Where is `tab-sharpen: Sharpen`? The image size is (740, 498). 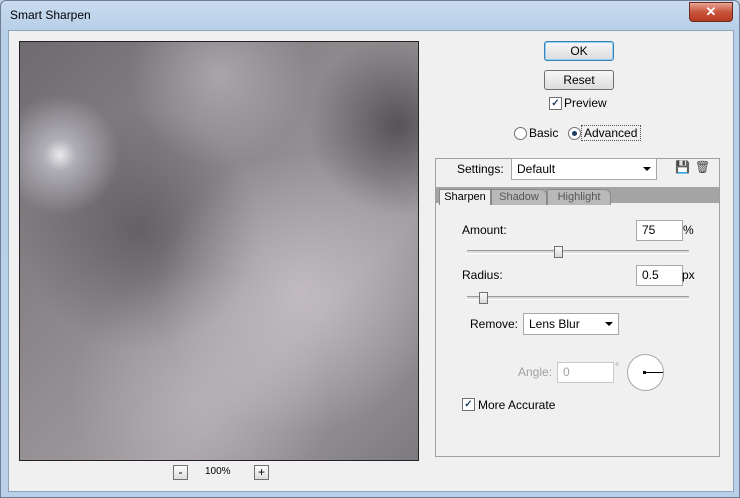 tab-sharpen: Sharpen is located at coordinates (465, 197).